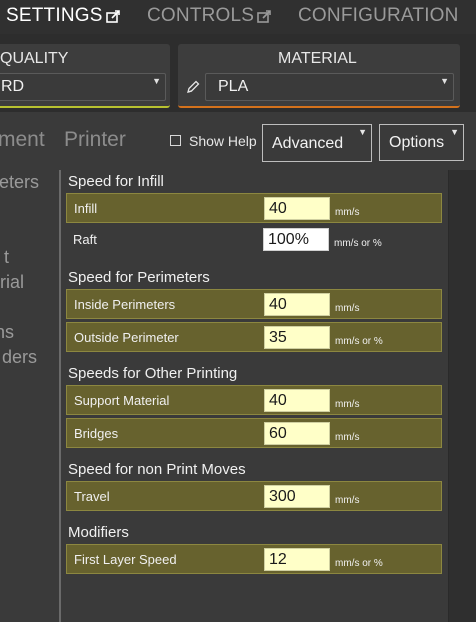 The width and height of the screenshot is (476, 622). I want to click on tab-settings: SETTINGS, so click(63, 17).